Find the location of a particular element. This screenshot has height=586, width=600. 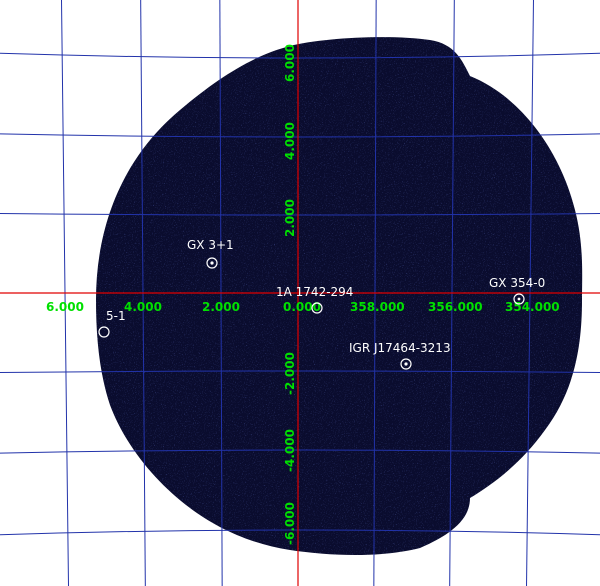

lon-tick-label: 0.000 is located at coordinates (302, 307).